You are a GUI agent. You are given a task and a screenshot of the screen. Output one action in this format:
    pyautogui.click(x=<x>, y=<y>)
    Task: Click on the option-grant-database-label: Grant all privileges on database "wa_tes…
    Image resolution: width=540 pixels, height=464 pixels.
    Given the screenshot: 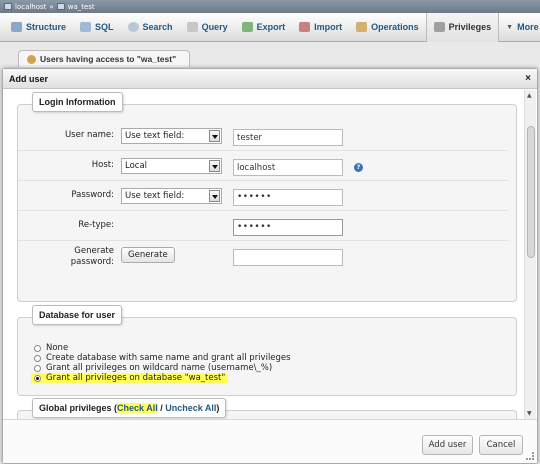 What is the action you would take?
    pyautogui.click(x=136, y=378)
    